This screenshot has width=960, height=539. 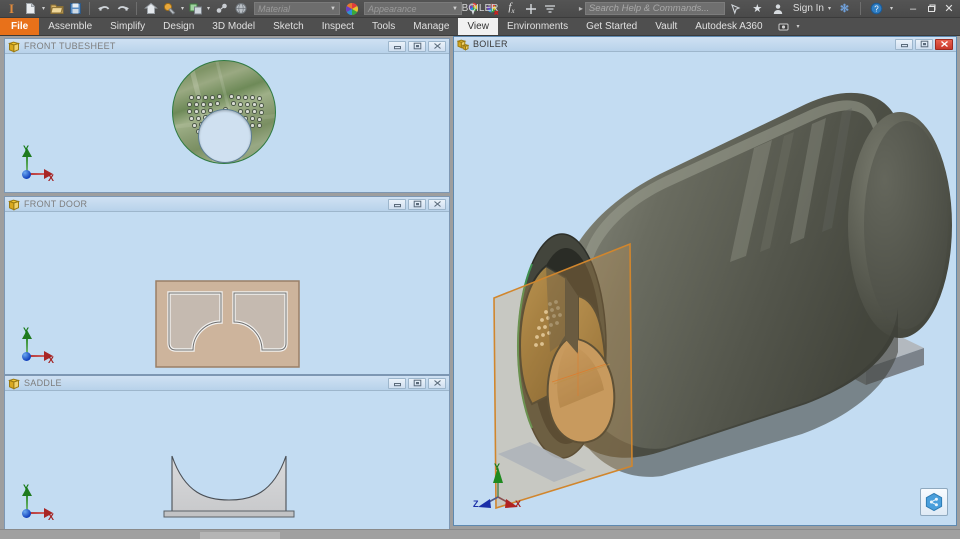 What do you see at coordinates (122, 9) in the screenshot?
I see `redo-icon` at bounding box center [122, 9].